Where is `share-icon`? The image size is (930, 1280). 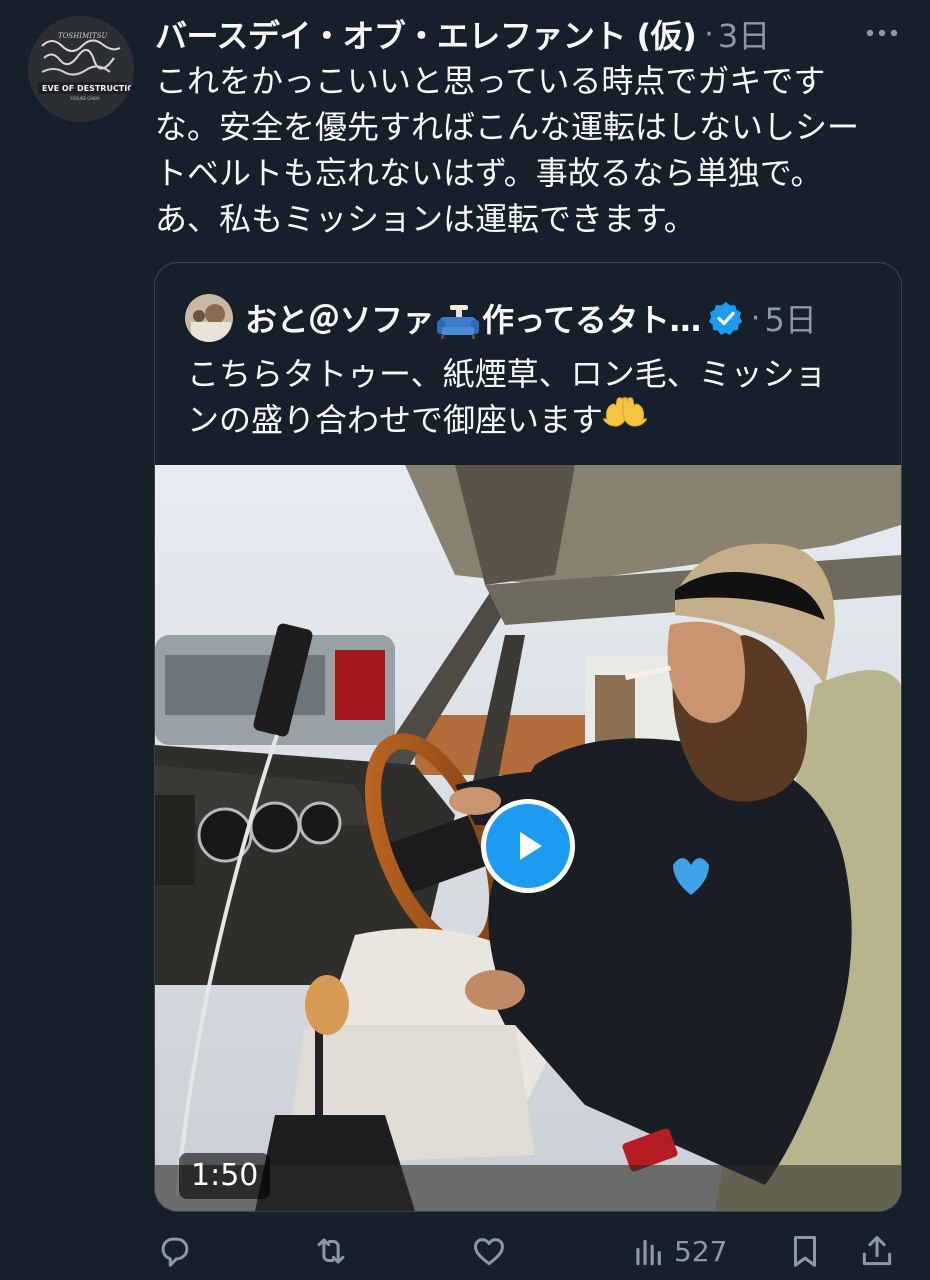 share-icon is located at coordinates (877, 1251).